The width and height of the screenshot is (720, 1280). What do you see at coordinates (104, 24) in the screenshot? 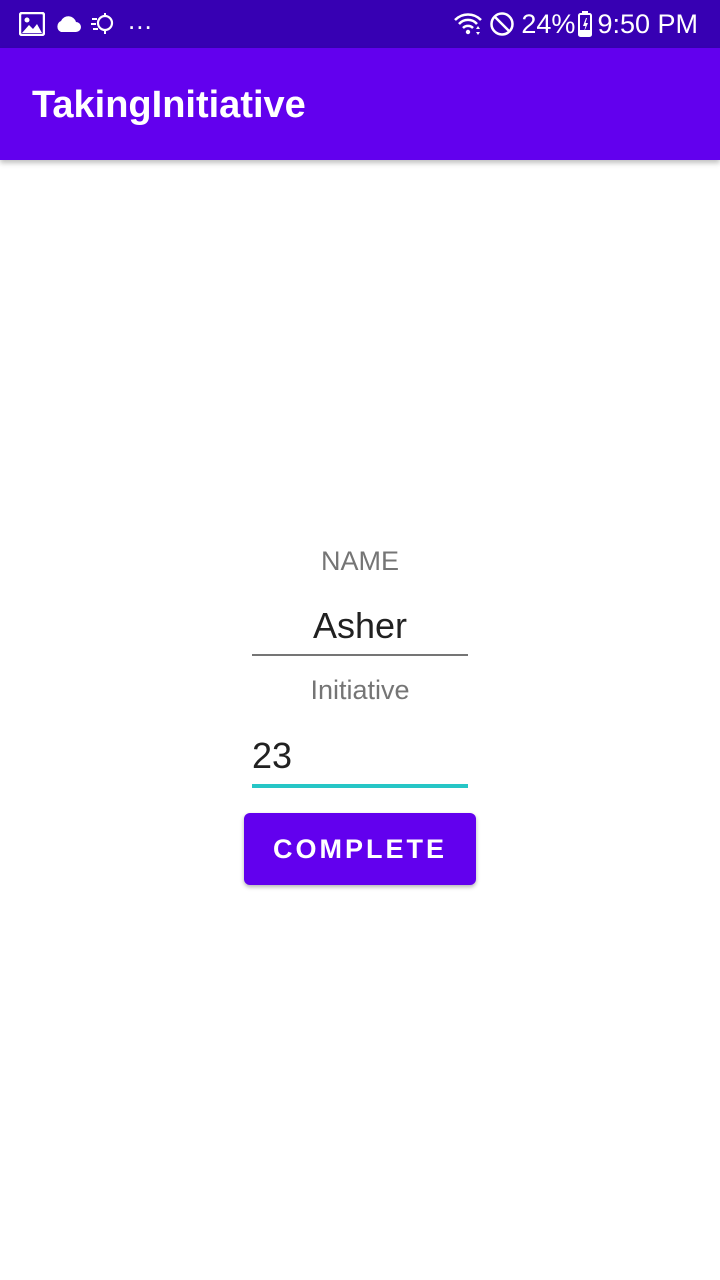
I see `sync-icon` at bounding box center [104, 24].